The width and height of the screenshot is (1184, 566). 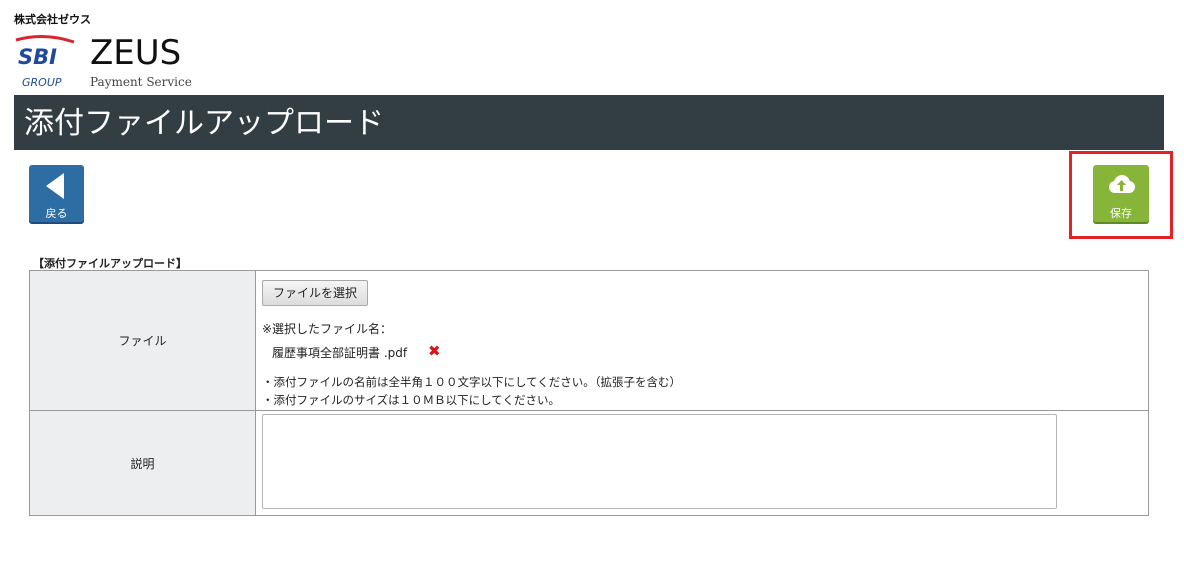 I want to click on triangle-left-icon, so click(x=55, y=186).